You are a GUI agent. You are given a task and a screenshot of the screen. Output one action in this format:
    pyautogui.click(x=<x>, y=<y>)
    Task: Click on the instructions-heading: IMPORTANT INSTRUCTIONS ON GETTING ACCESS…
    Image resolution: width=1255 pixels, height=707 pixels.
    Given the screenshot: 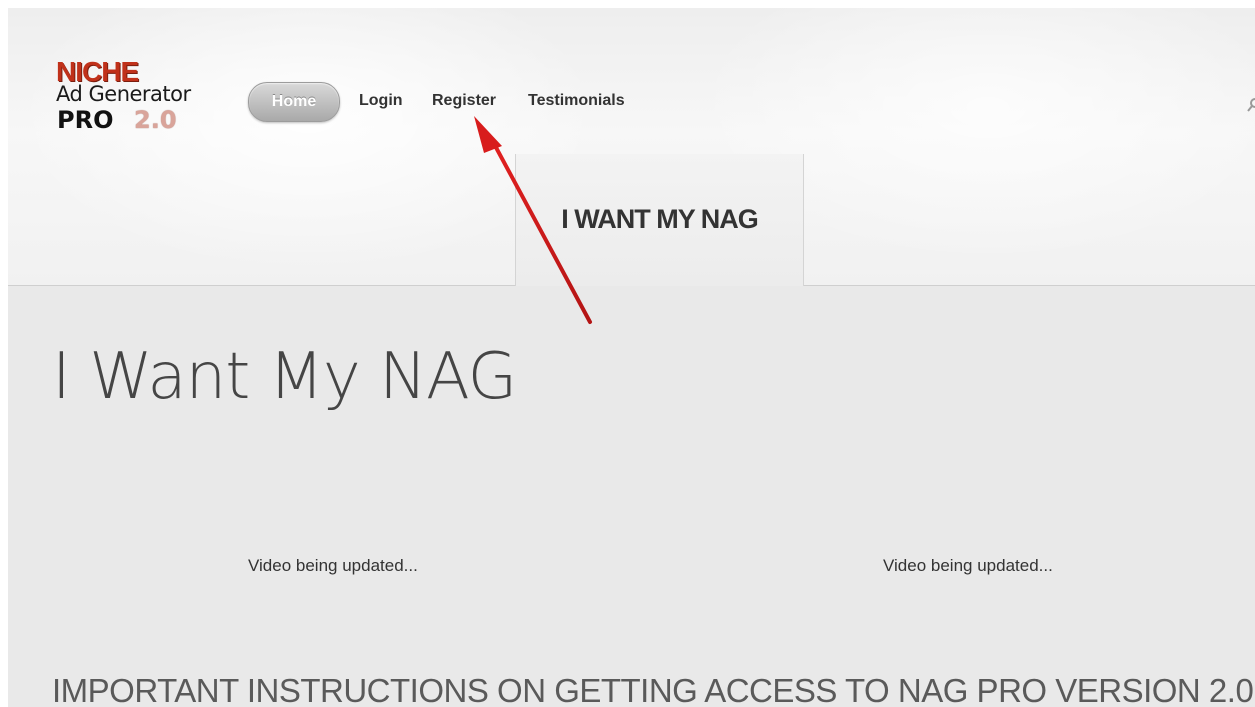 What is the action you would take?
    pyautogui.click(x=653, y=689)
    